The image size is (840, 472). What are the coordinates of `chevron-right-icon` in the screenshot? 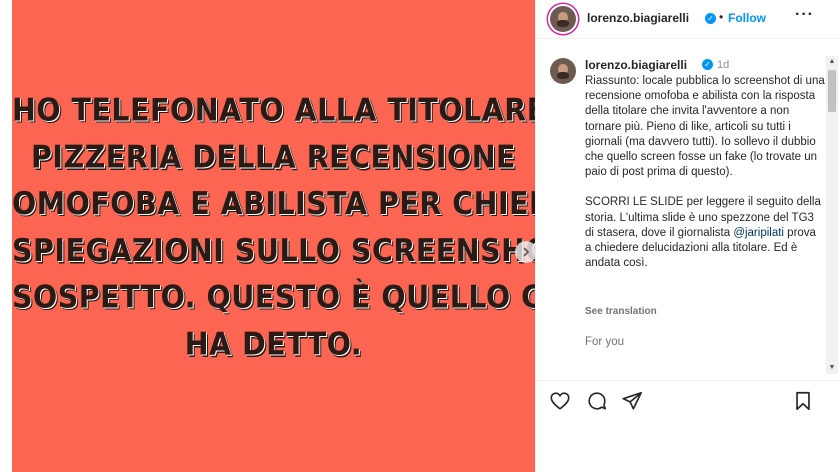 It's located at (526, 252).